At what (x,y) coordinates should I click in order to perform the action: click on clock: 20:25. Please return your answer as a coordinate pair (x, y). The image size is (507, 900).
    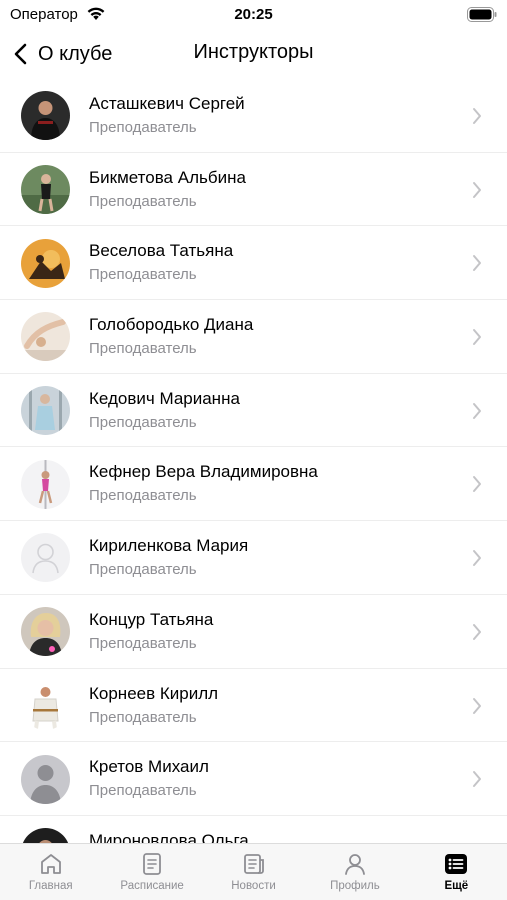
    Looking at the image, I should click on (253, 14).